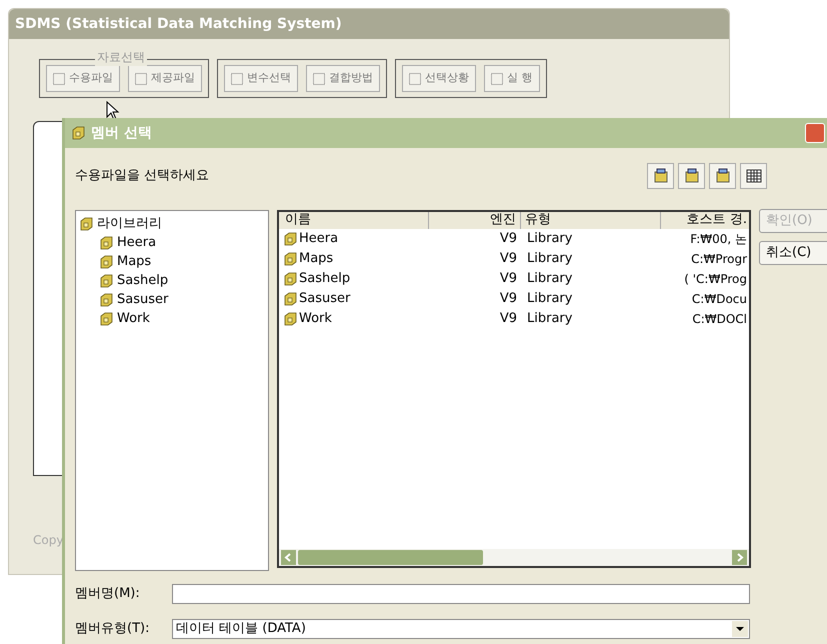 Image resolution: width=827 pixels, height=644 pixels. What do you see at coordinates (133, 318) in the screenshot?
I see `tree-item: Work` at bounding box center [133, 318].